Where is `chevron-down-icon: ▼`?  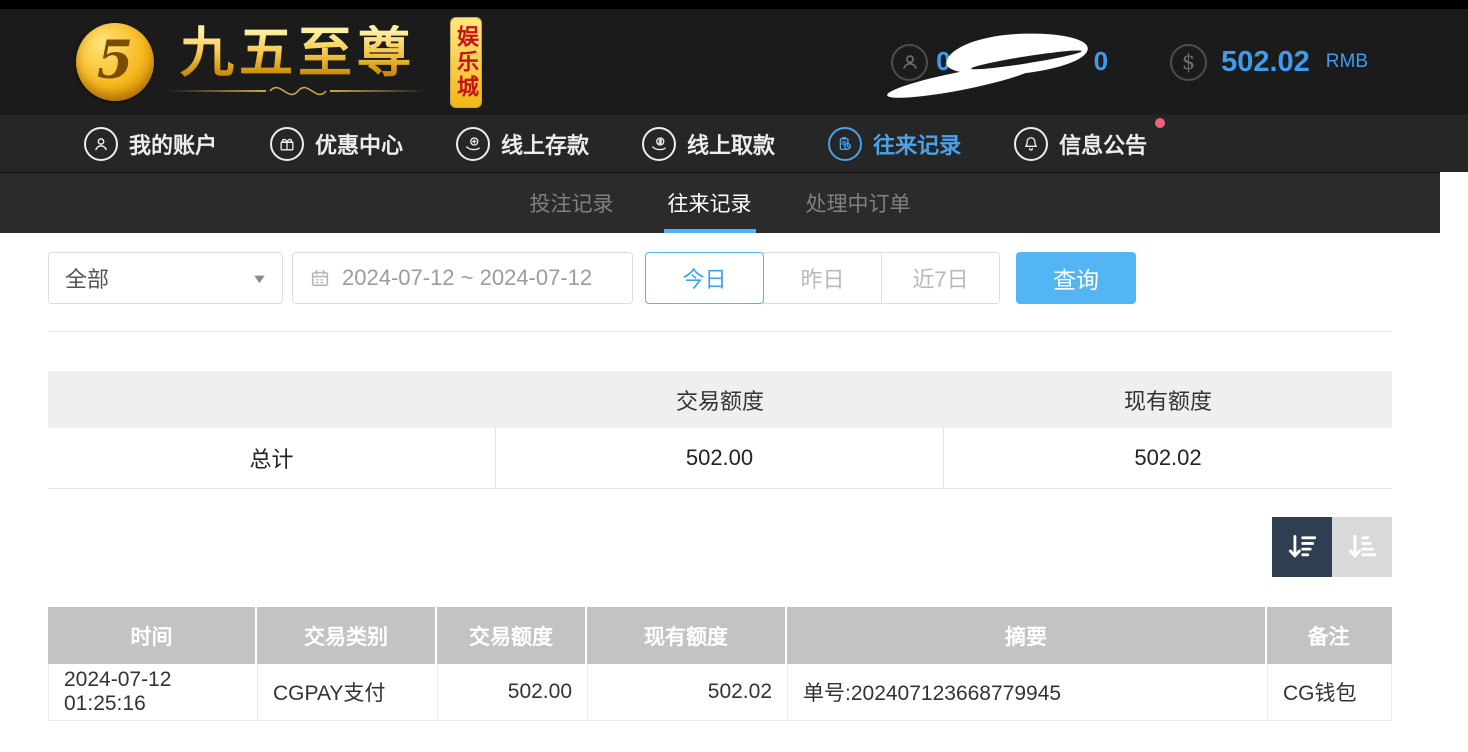
chevron-down-icon: ▼ is located at coordinates (259, 278).